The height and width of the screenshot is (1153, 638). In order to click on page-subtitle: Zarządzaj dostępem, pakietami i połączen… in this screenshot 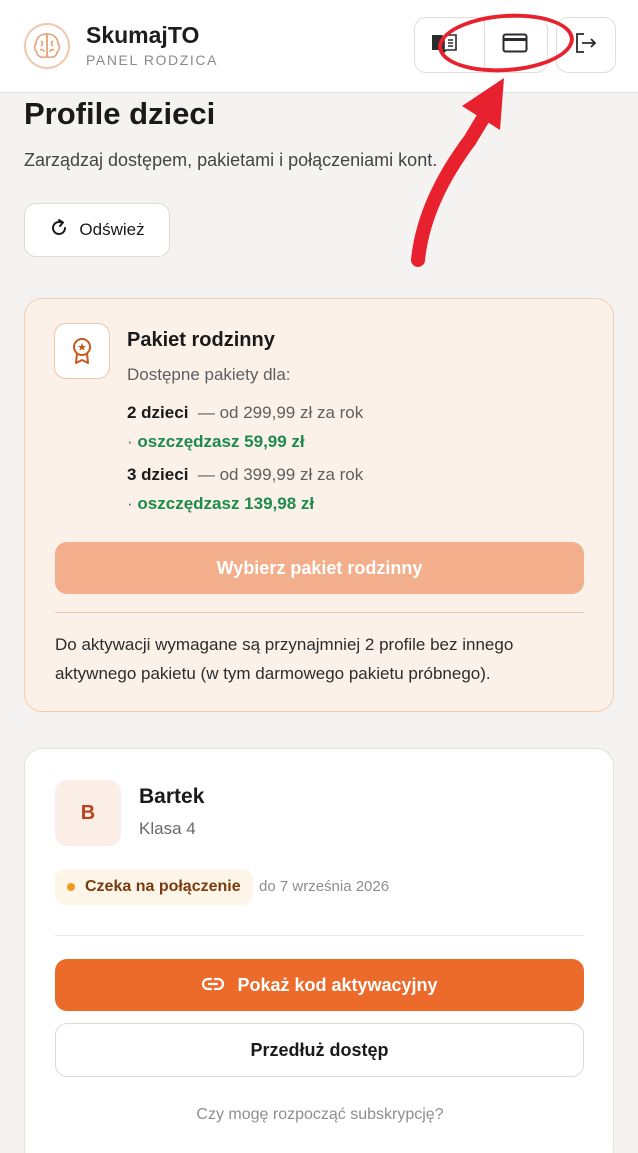, I will do `click(231, 160)`.